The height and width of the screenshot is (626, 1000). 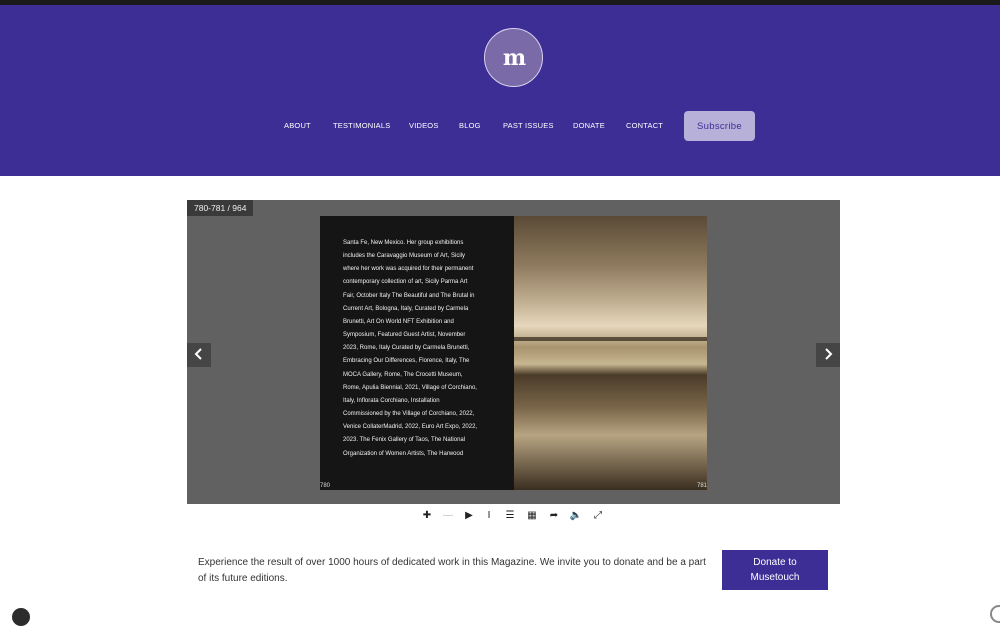 I want to click on prev-page-button, so click(x=199, y=355).